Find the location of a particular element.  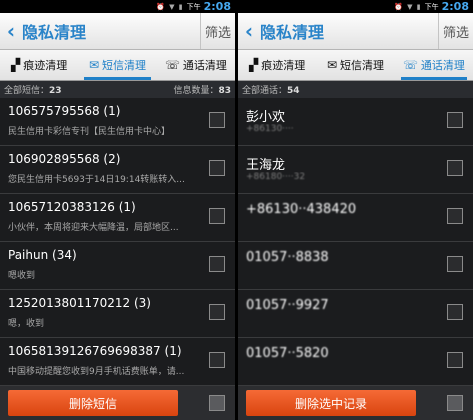

contact-name: 彭小欢 is located at coordinates (266, 117).